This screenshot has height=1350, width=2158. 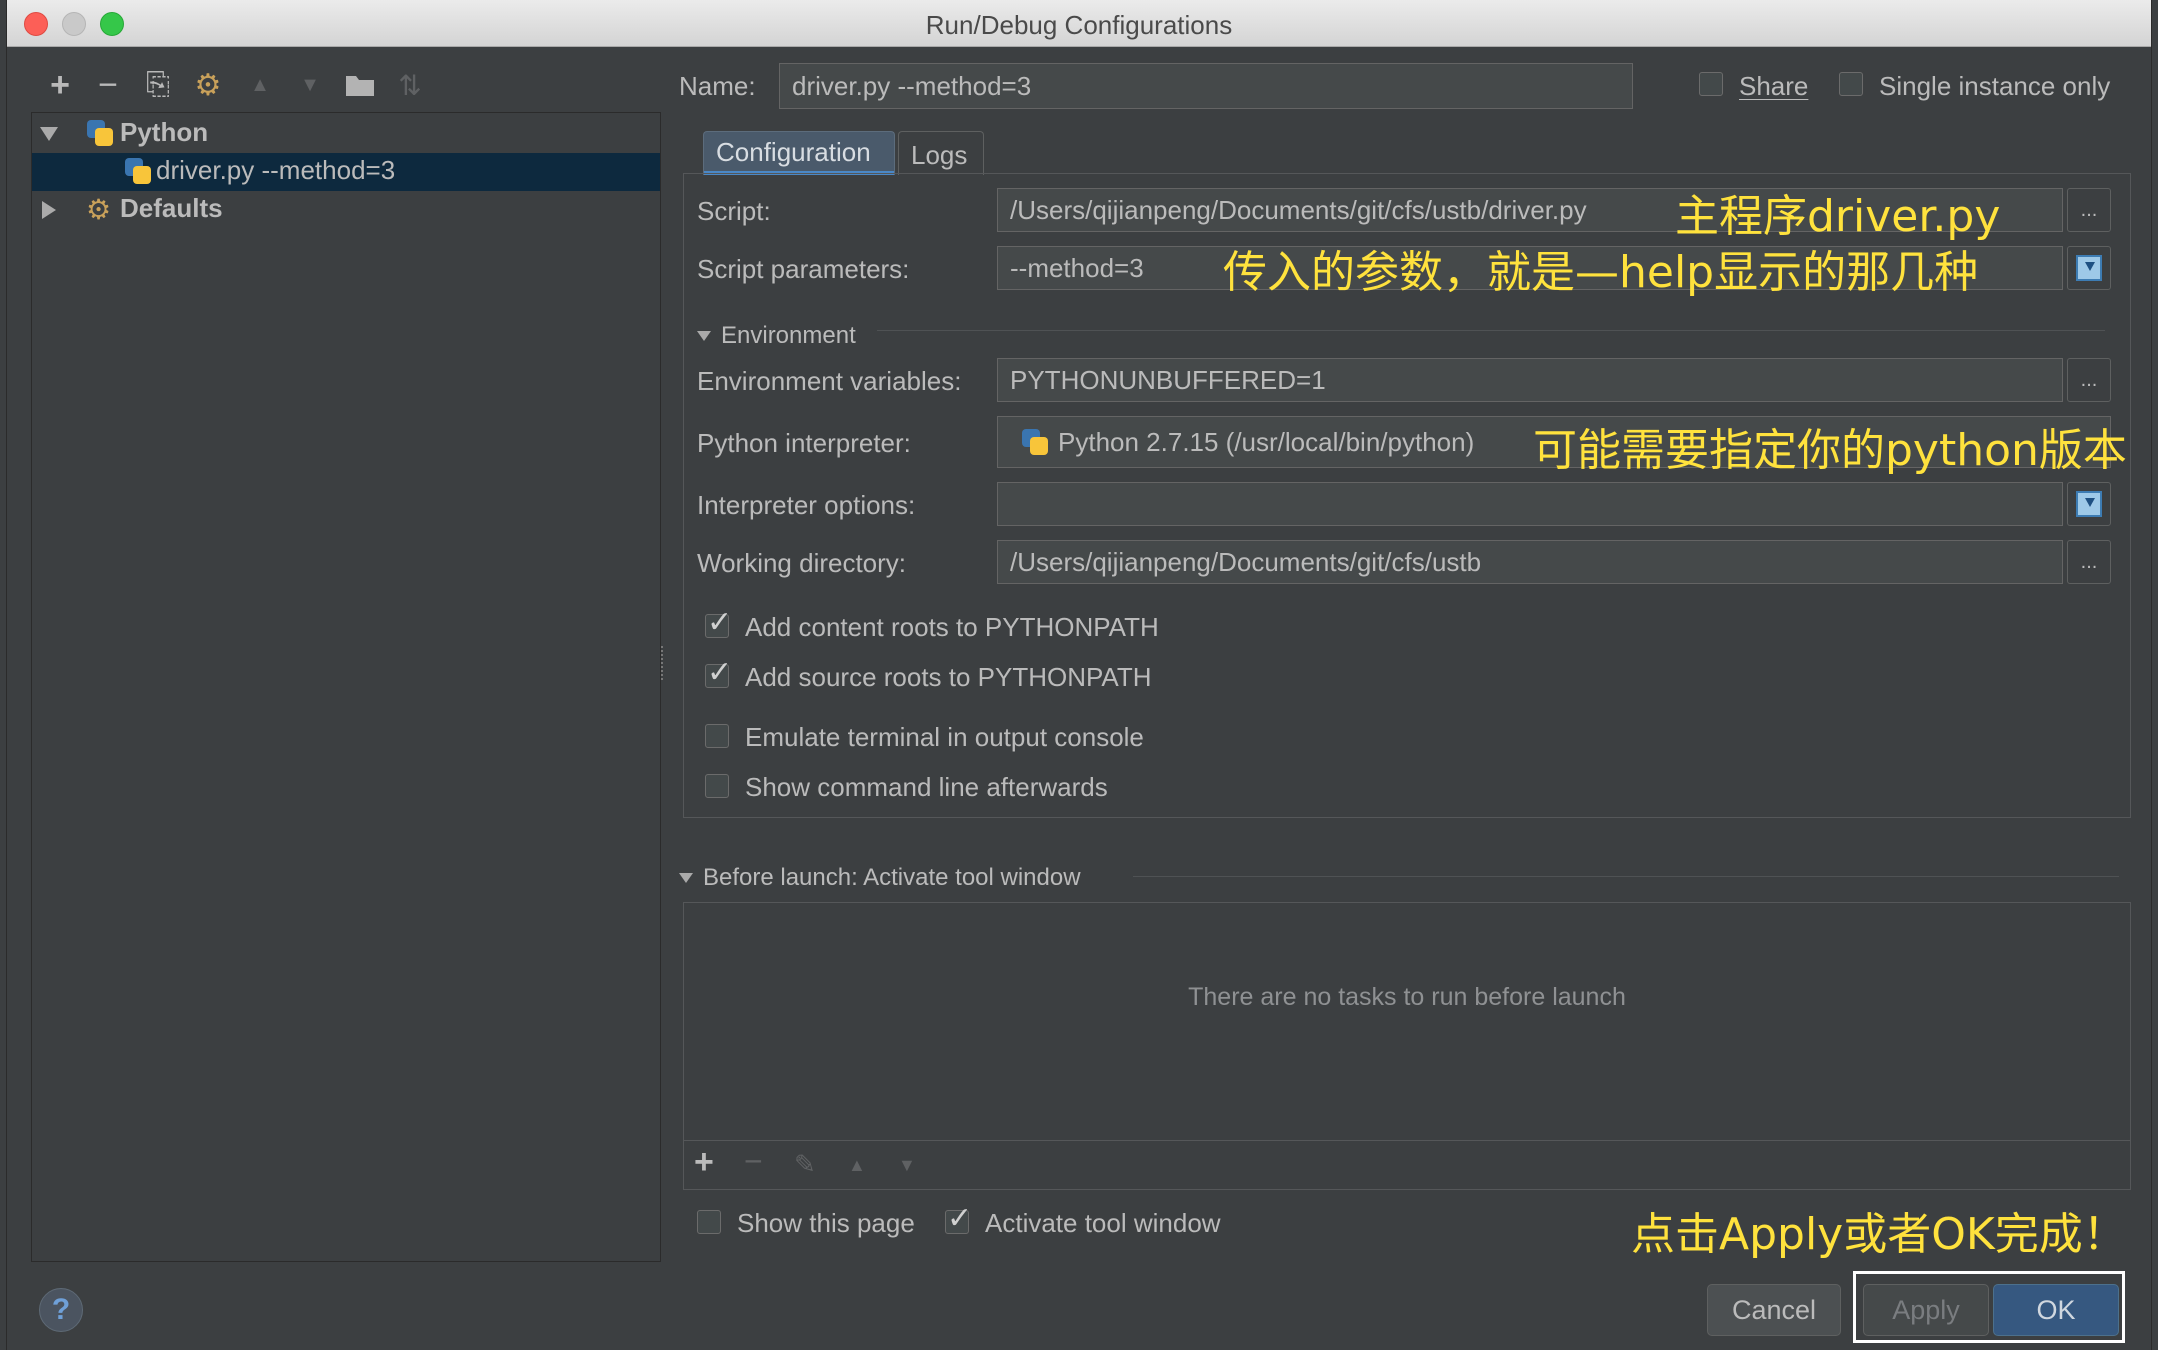 I want to click on move-task-up-icon: ▲, so click(x=857, y=1165).